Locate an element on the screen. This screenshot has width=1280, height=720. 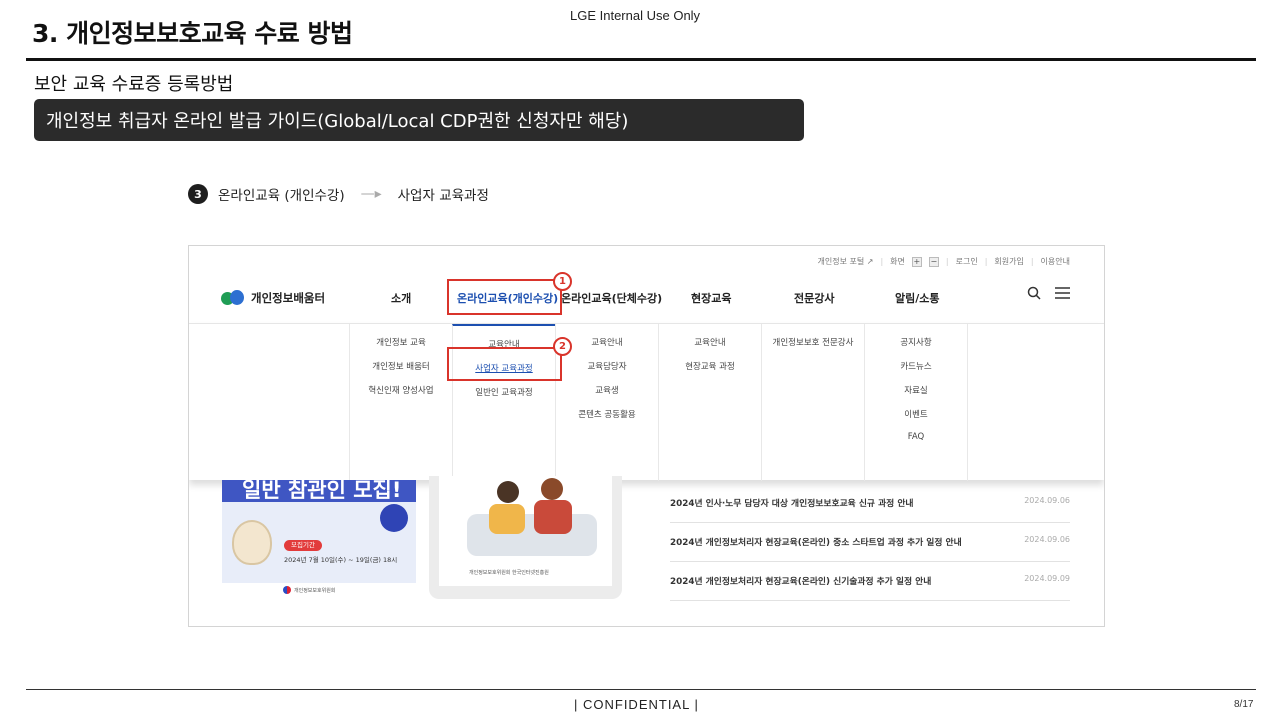
zoom-in-button: + is located at coordinates (916, 261).